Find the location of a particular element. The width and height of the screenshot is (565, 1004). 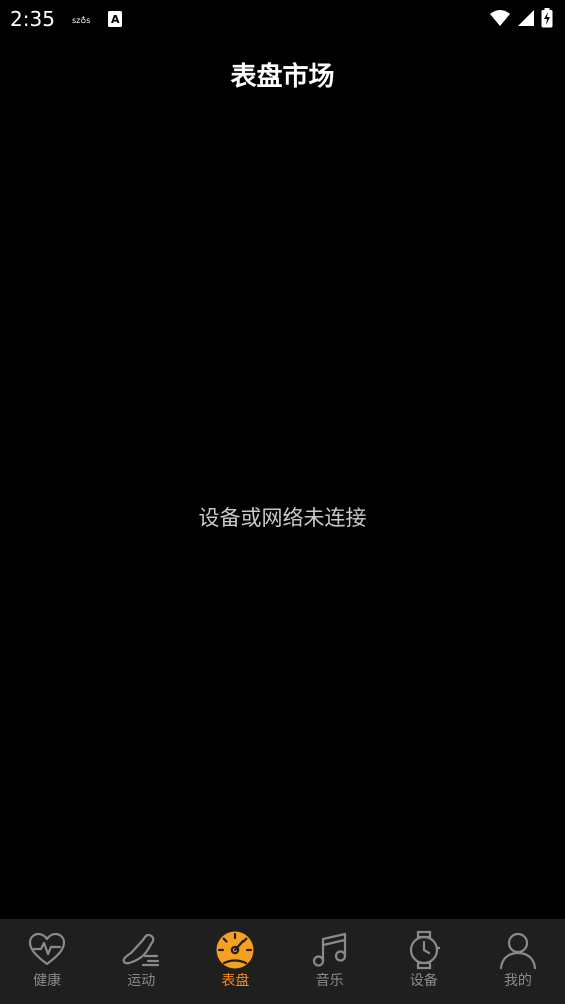

music-note-icon is located at coordinates (329, 949).